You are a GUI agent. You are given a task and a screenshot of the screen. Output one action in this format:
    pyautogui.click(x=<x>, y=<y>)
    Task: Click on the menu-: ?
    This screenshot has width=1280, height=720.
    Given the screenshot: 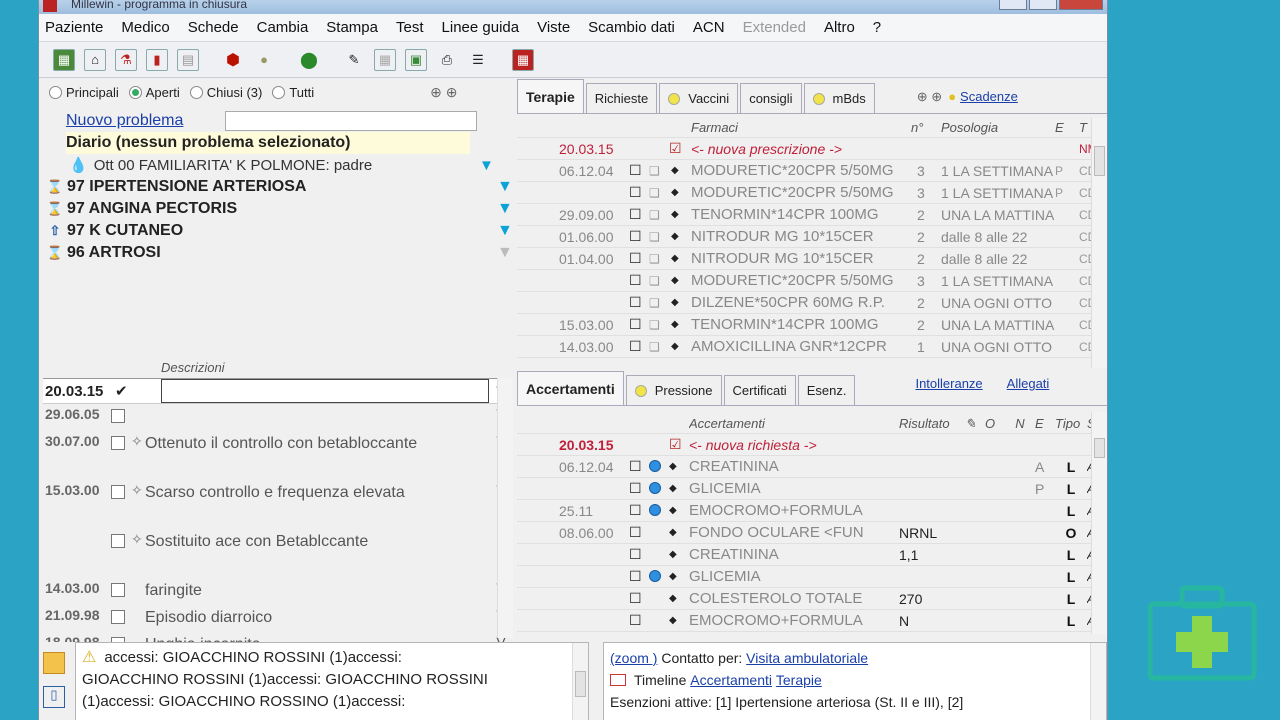 What is the action you would take?
    pyautogui.click(x=877, y=27)
    